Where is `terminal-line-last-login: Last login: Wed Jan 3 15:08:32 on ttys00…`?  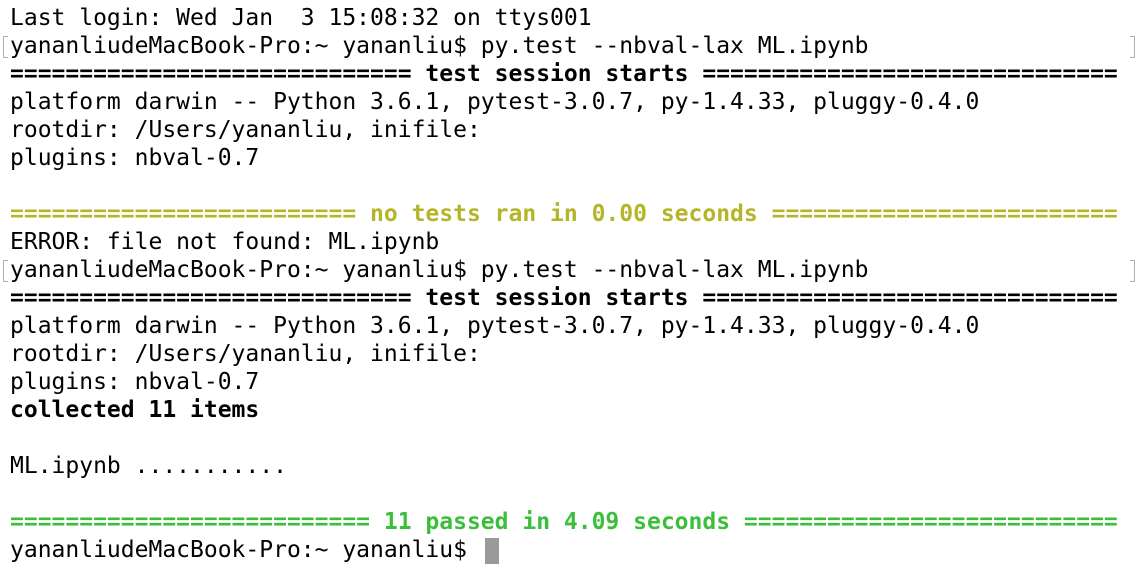 terminal-line-last-login: Last login: Wed Jan 3 15:08:32 on ttys00… is located at coordinates (301, 18).